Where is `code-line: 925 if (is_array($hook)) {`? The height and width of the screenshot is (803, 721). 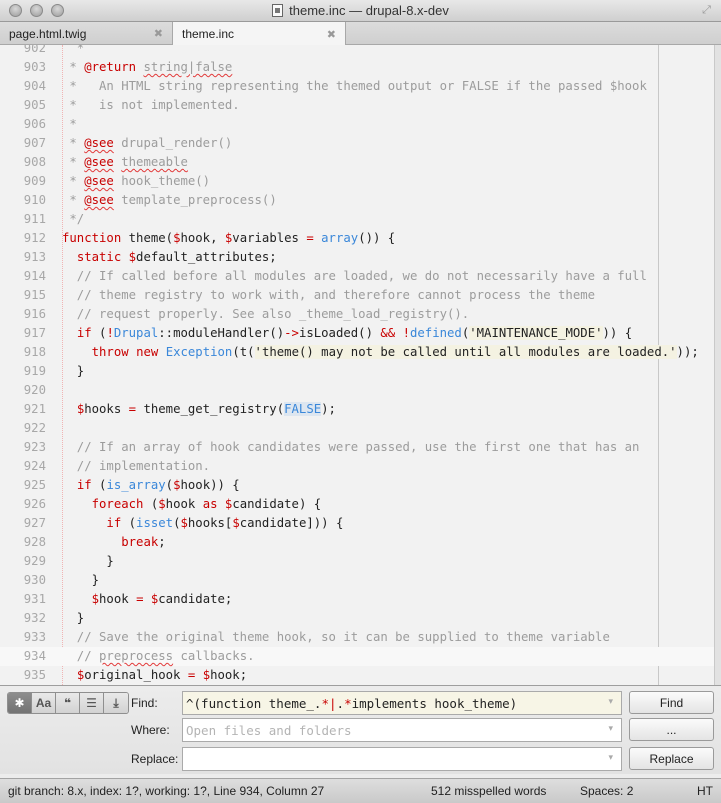
code-line: 925 if (is_array($hook)) { is located at coordinates (357, 485).